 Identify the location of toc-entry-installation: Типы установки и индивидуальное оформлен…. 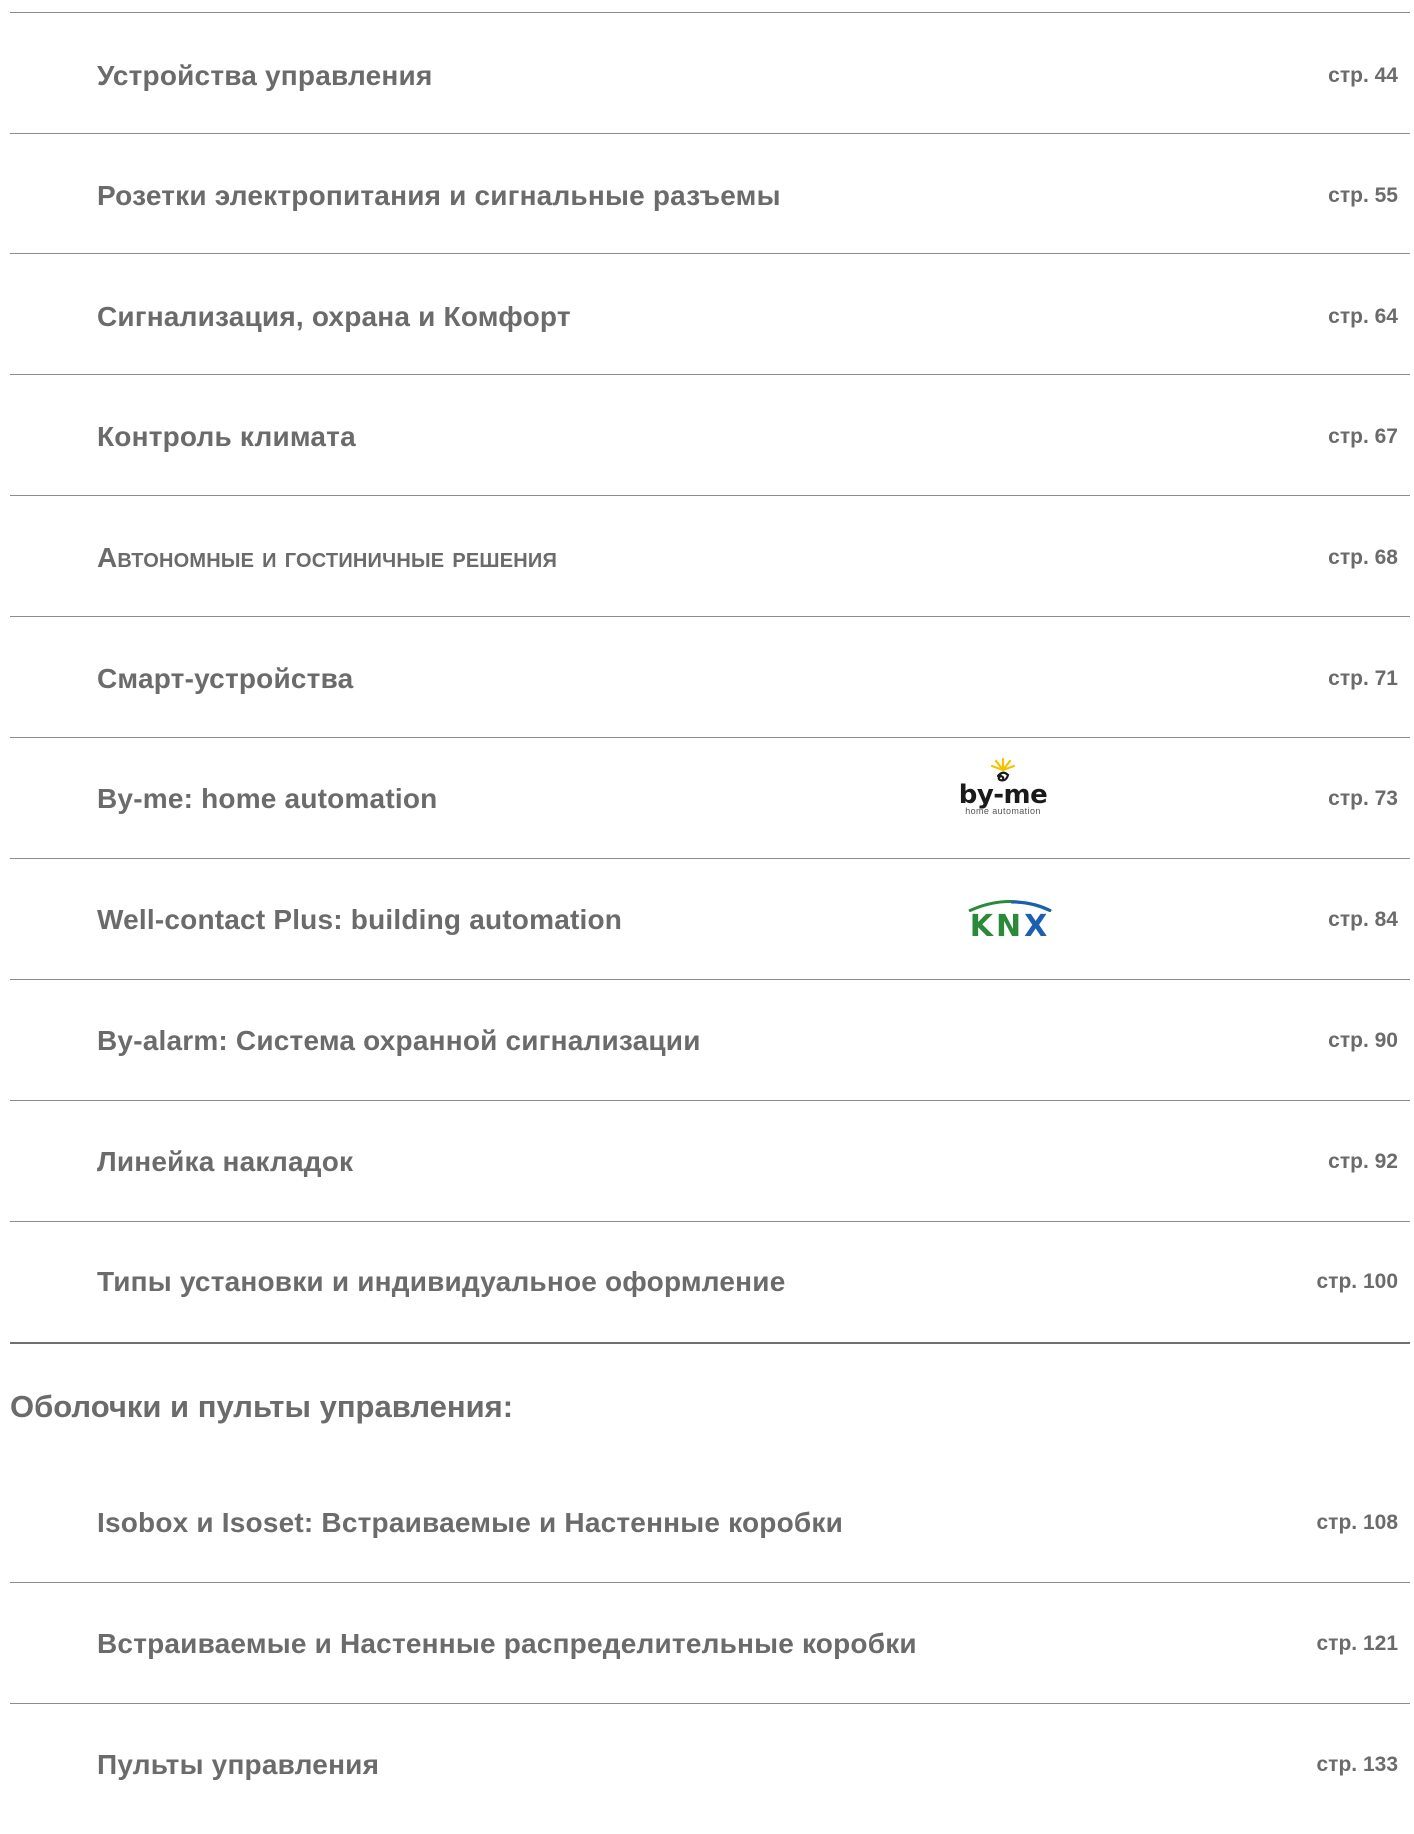
(747, 1282).